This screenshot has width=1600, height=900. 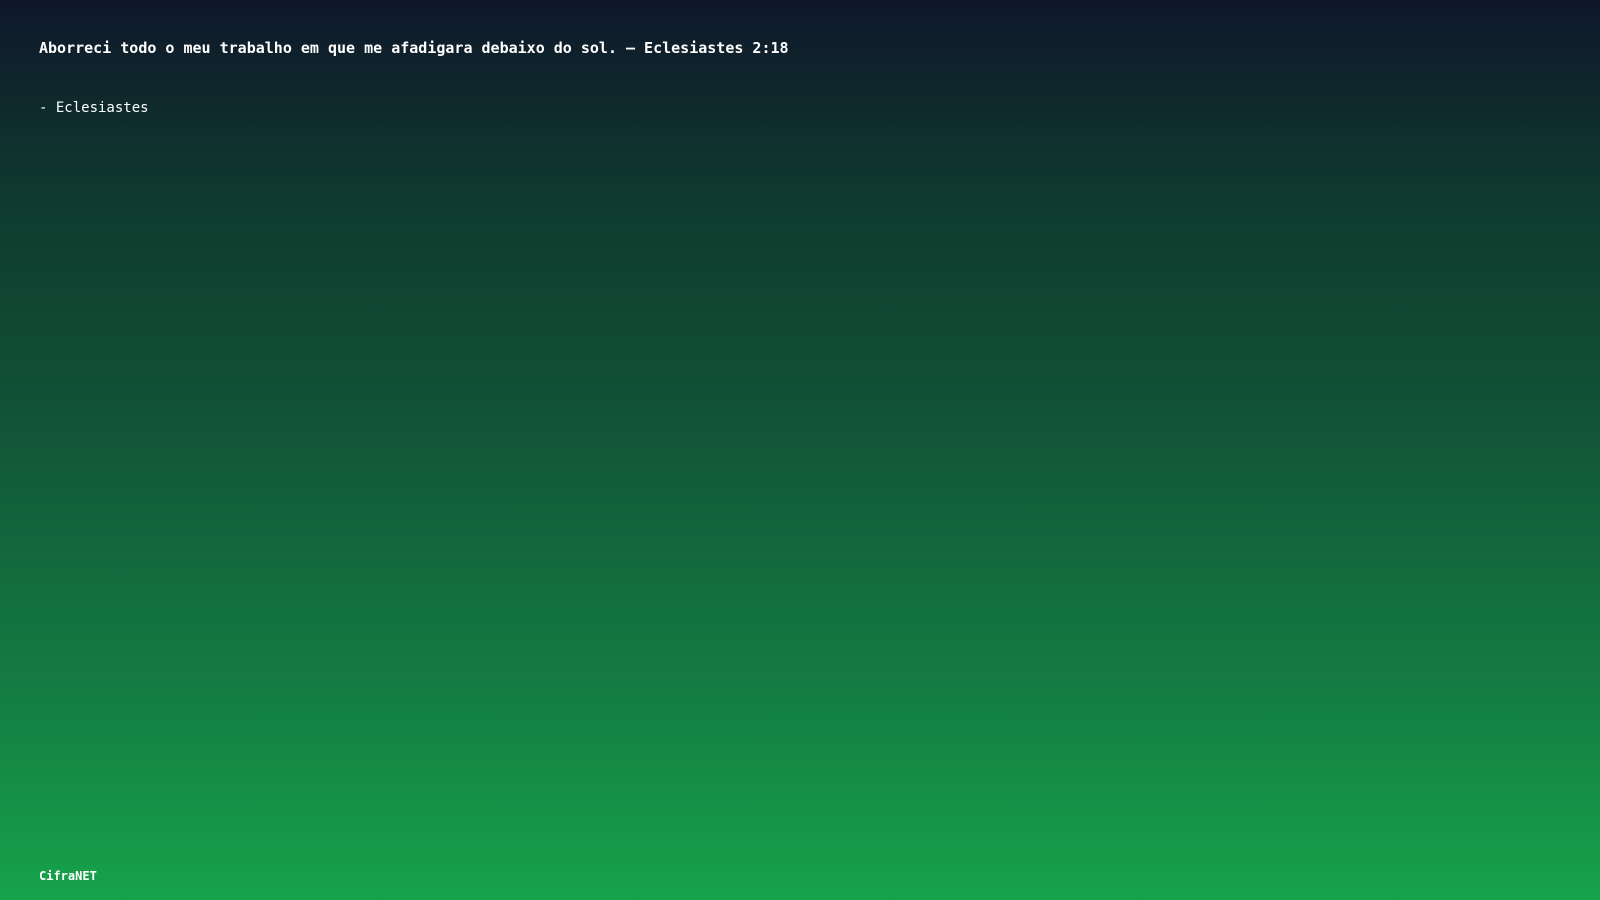 I want to click on brand-label: CifraNET, so click(x=68, y=876).